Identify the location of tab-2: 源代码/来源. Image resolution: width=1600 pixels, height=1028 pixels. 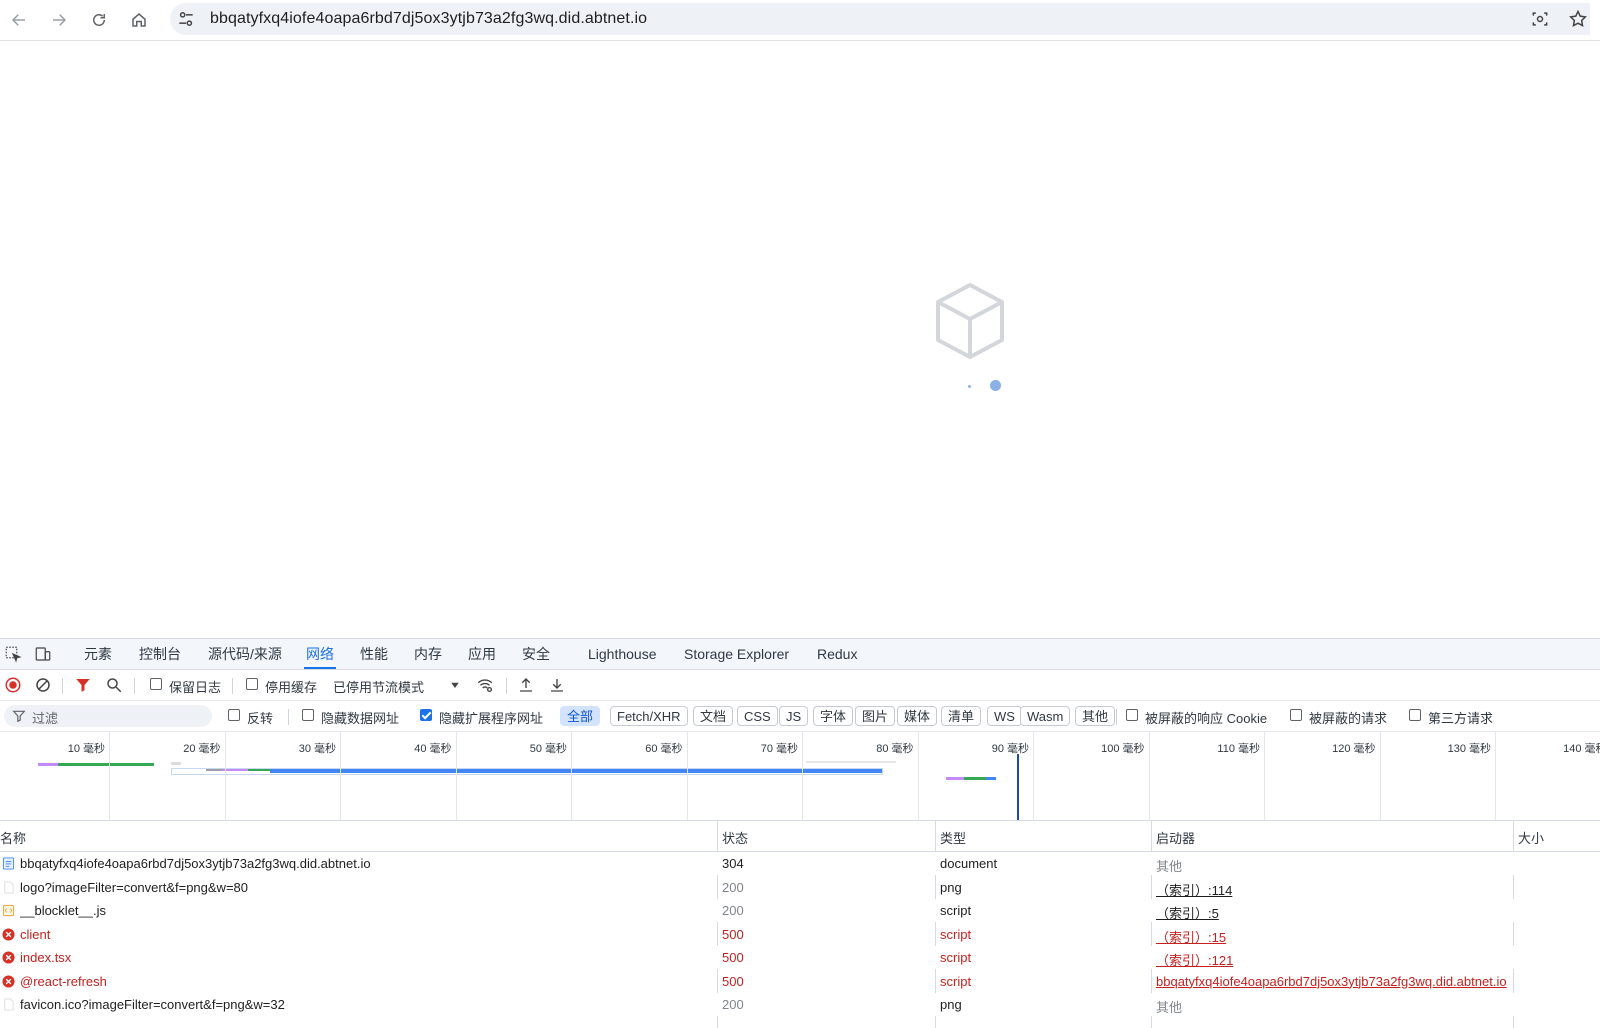
(245, 654).